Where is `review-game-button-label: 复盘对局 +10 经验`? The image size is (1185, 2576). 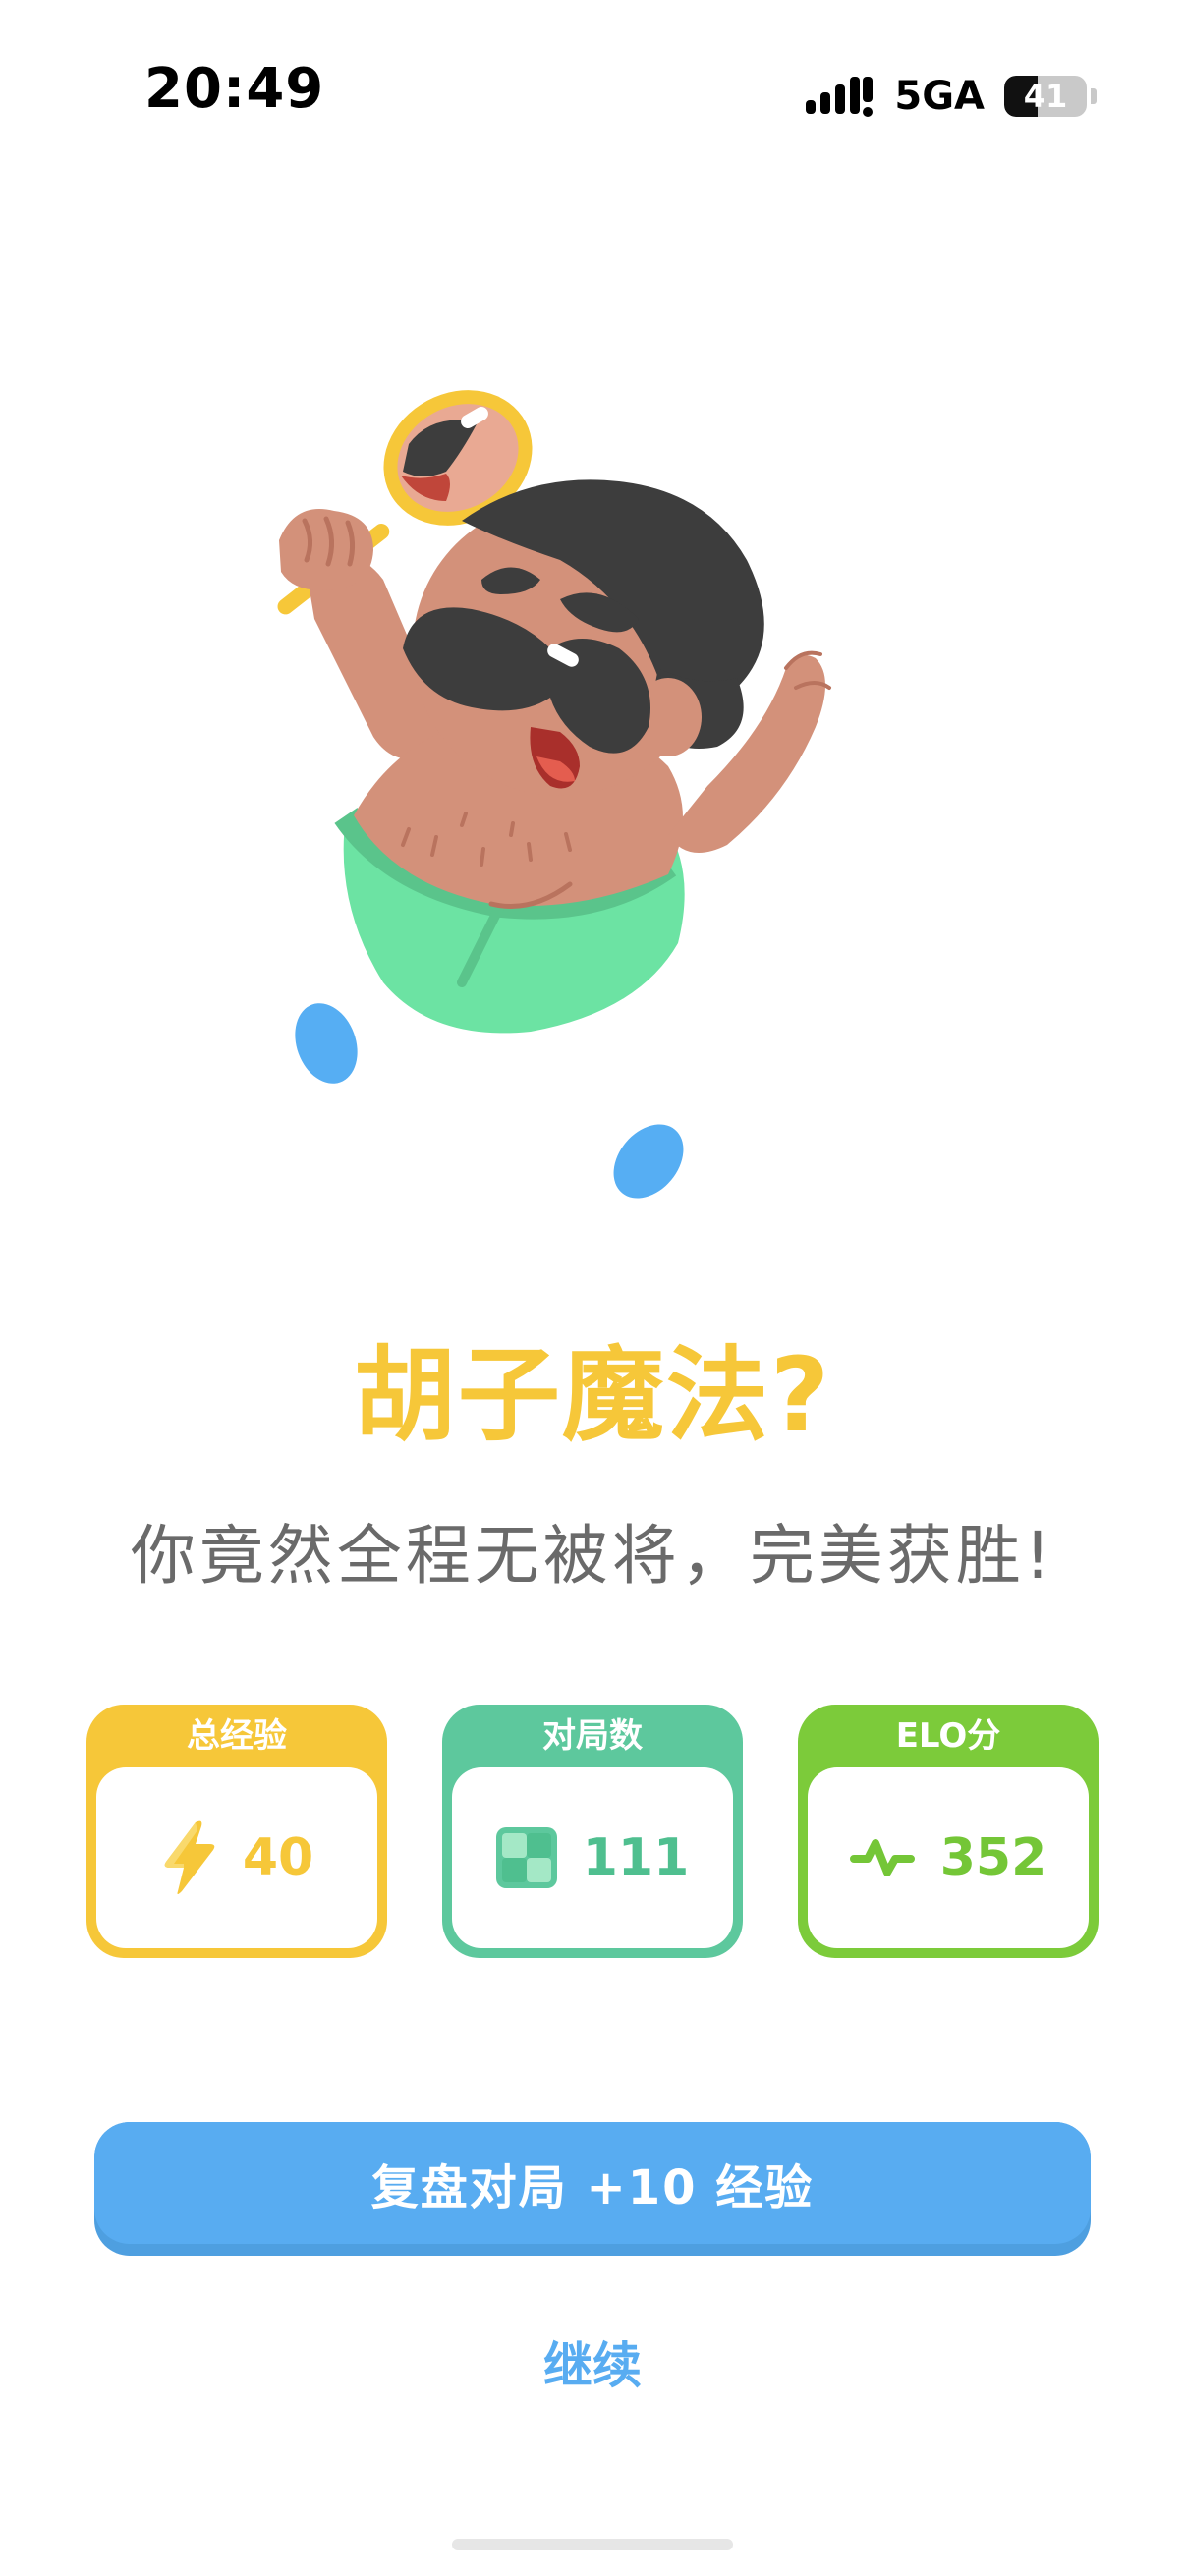 review-game-button-label: 复盘对局 +10 经验 is located at coordinates (592, 2183).